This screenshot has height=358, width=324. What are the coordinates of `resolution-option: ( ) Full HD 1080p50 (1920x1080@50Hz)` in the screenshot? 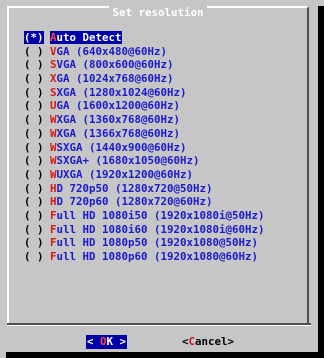 It's located at (159, 243).